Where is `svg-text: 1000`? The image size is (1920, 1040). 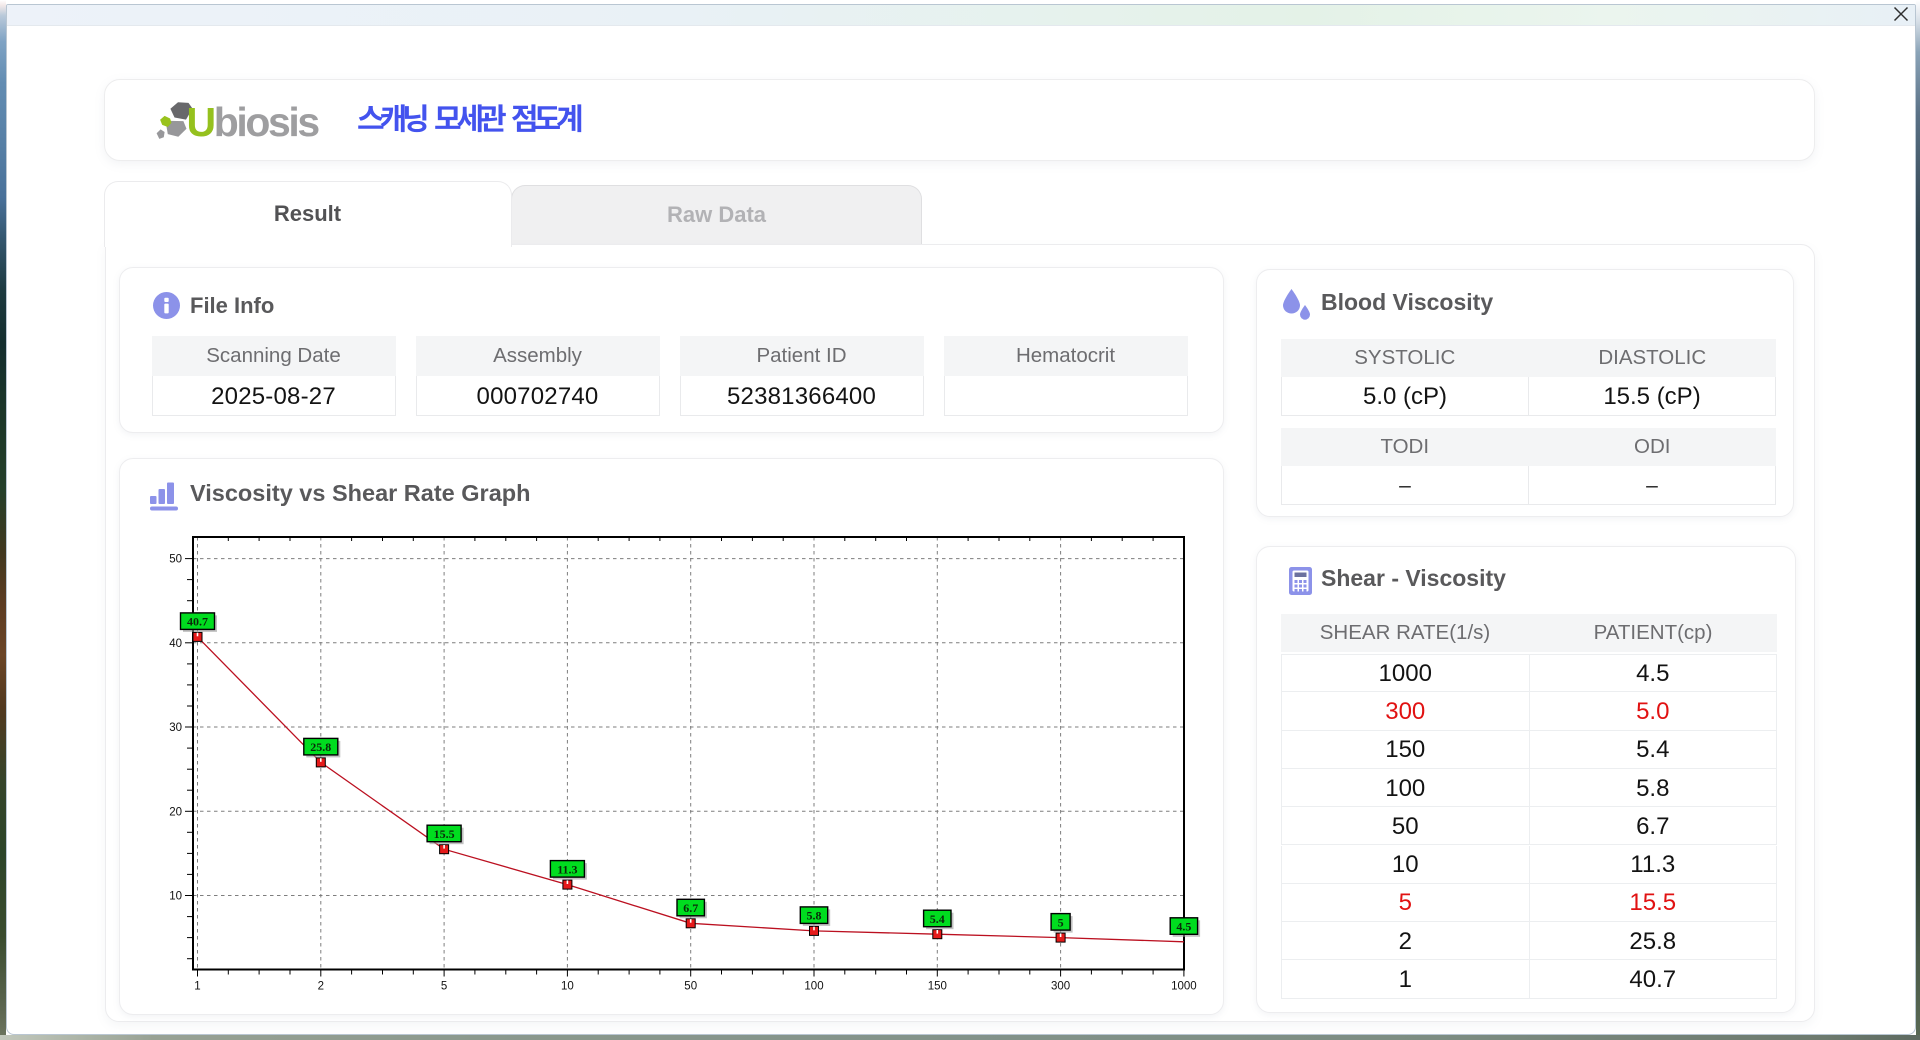 svg-text: 1000 is located at coordinates (1184, 987).